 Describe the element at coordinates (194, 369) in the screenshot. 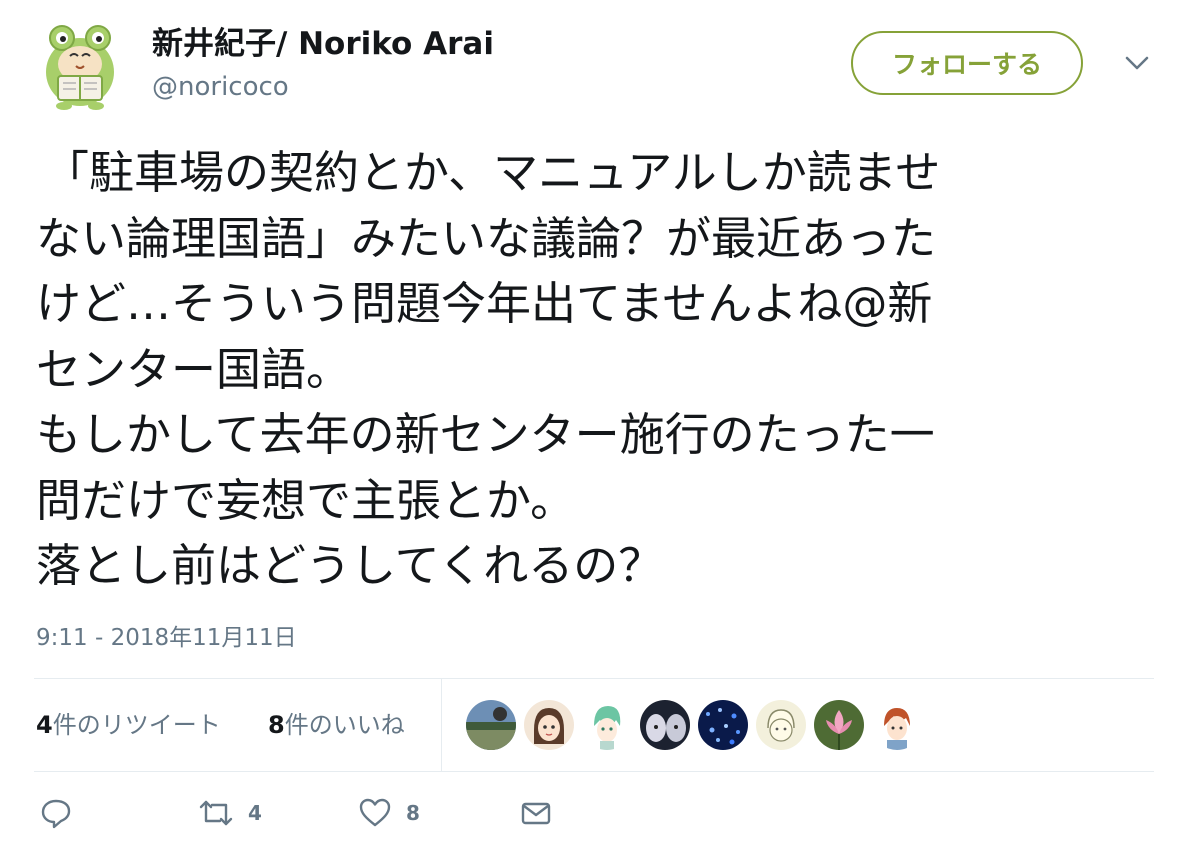

I see `tweet-line: センター国語。` at that location.